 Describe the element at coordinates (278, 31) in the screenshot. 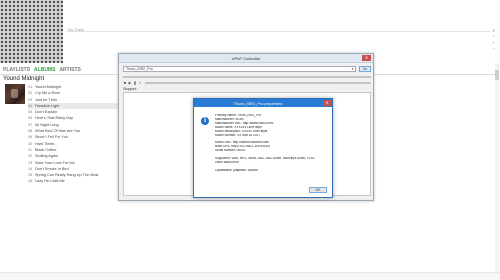

I see `progress-line` at that location.